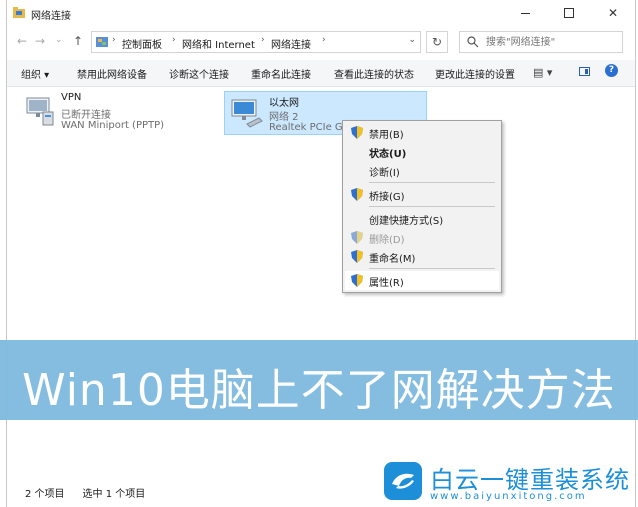  What do you see at coordinates (40, 41) in the screenshot?
I see `forward-arrow-icon: →` at bounding box center [40, 41].